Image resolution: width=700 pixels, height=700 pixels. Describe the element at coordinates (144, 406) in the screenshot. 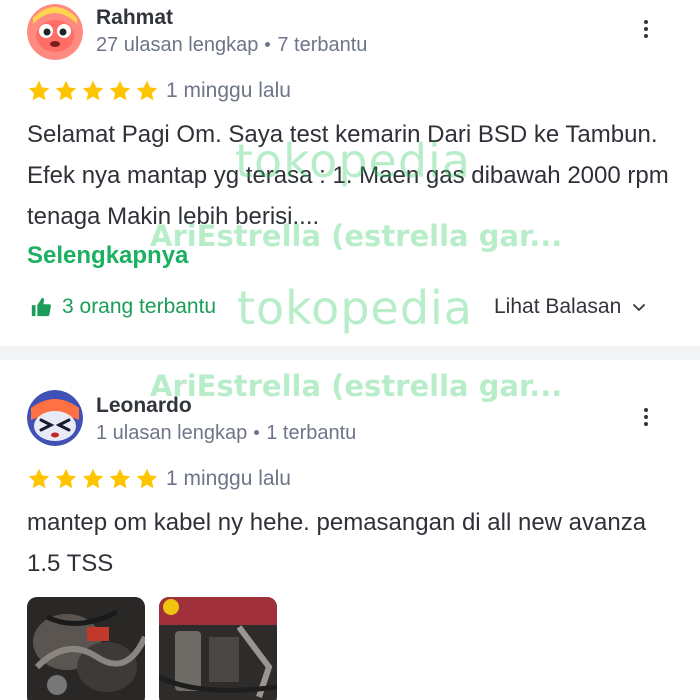

I see `reviewer-name: Leonardo` at that location.